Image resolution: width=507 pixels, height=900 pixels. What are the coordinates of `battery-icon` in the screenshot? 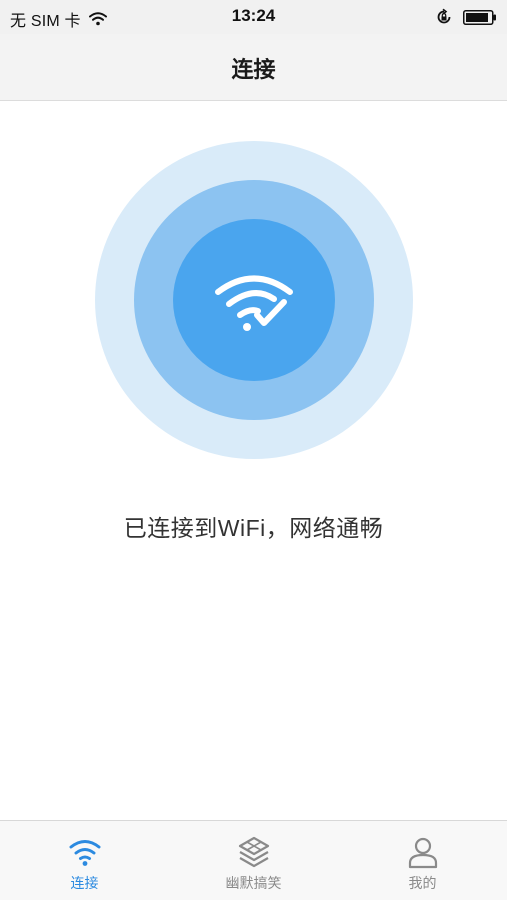 It's located at (479, 17).